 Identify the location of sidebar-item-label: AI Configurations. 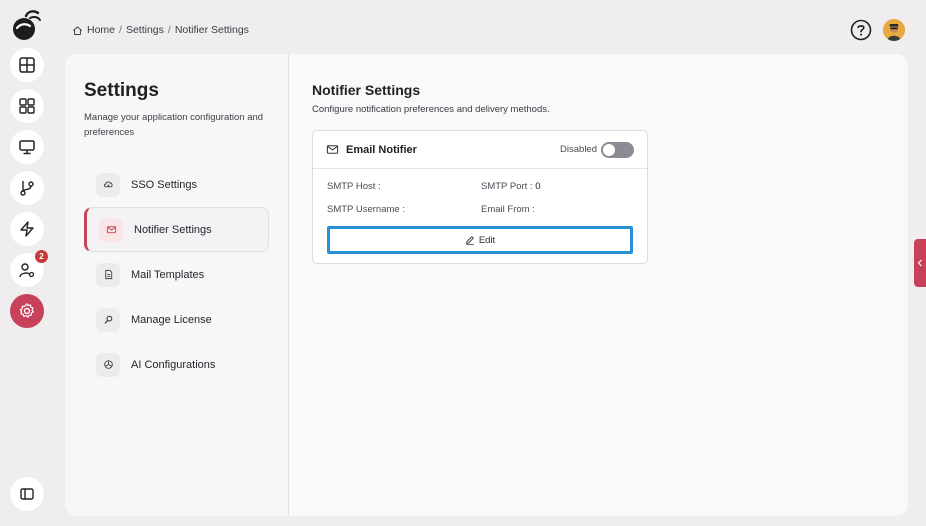
(173, 364).